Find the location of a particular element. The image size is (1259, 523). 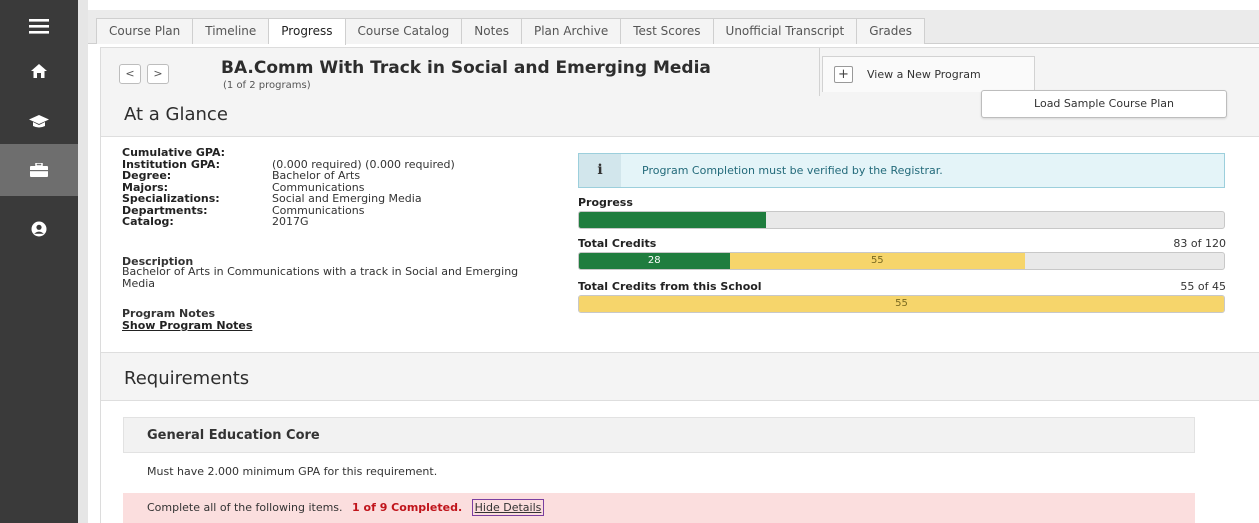

info-label: Degree: is located at coordinates (147, 175).